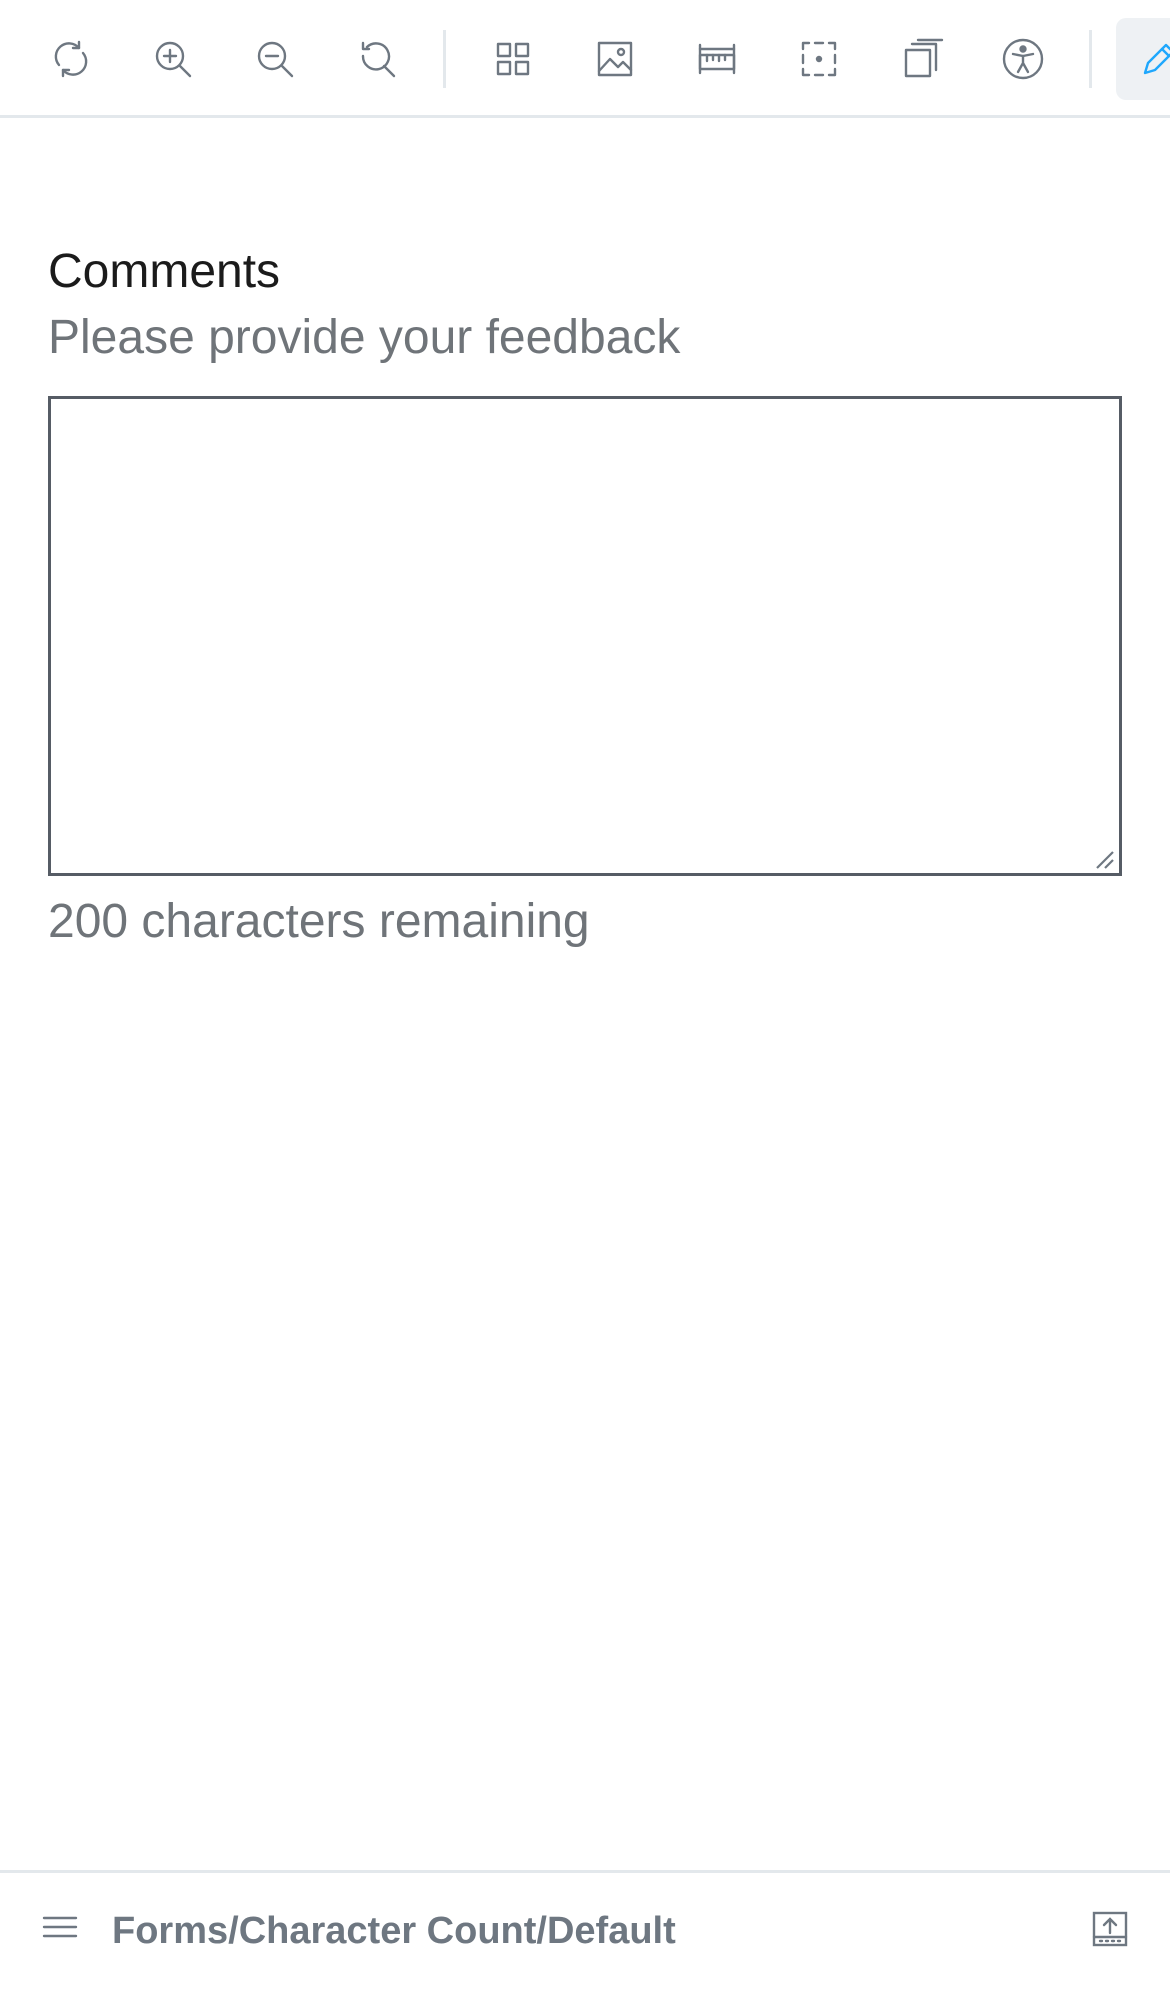  What do you see at coordinates (1110, 1929) in the screenshot?
I see `addon-panel-icon` at bounding box center [1110, 1929].